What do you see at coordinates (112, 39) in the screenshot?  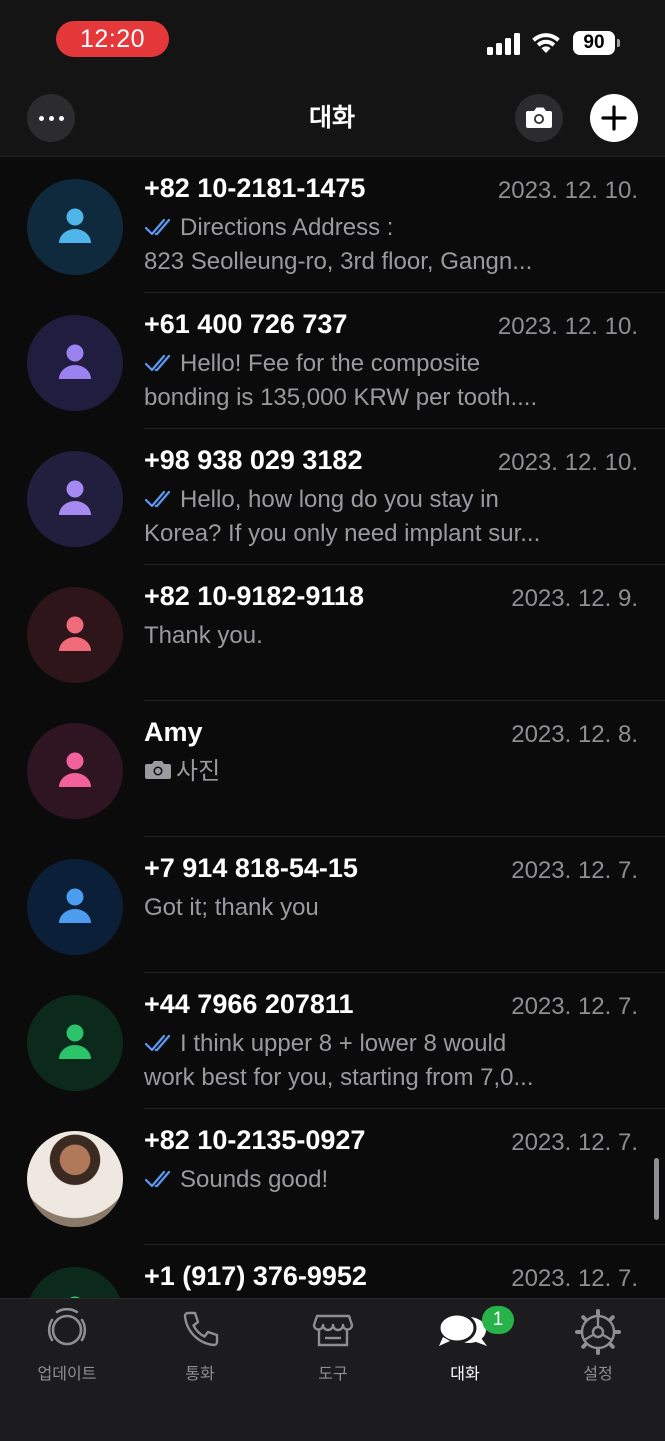 I see `status-time: 12:20` at bounding box center [112, 39].